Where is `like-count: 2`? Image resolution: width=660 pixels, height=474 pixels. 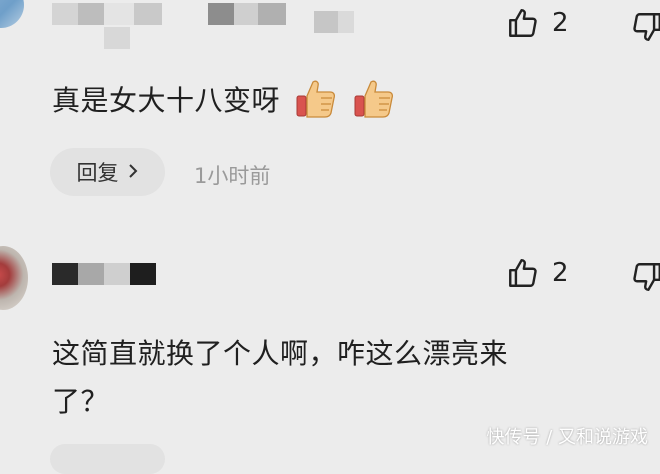 like-count: 2 is located at coordinates (560, 23).